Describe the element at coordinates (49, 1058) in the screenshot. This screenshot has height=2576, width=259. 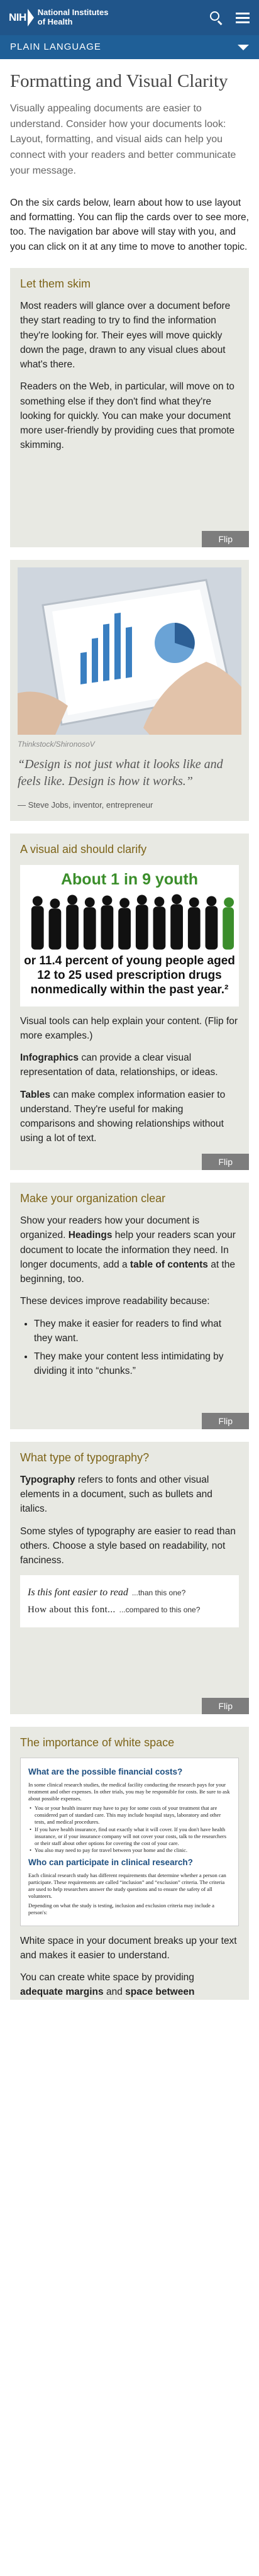
I see `bold-term: Infographics` at that location.